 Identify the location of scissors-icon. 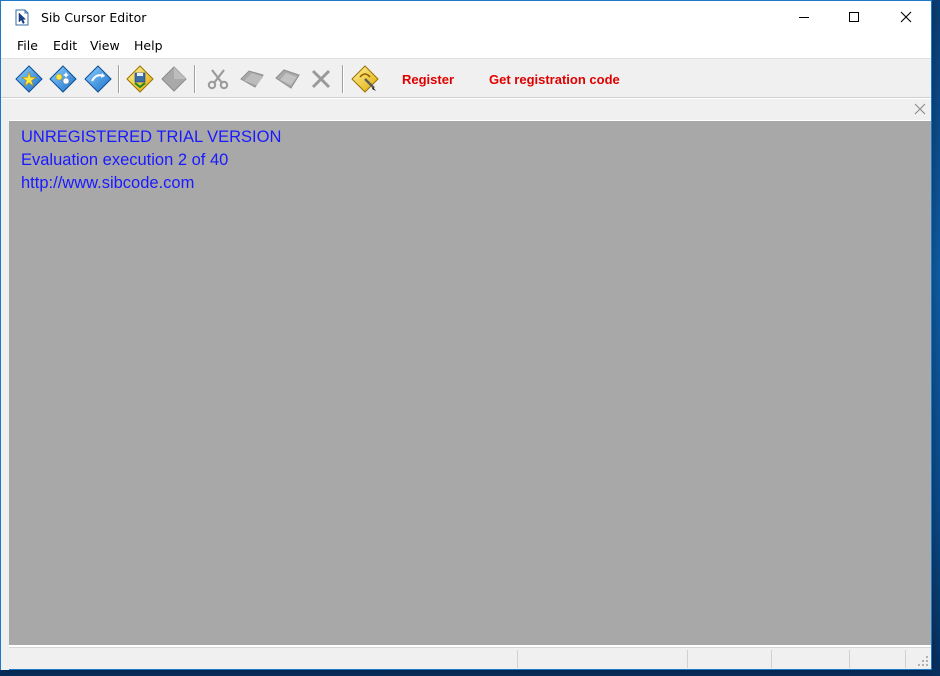
(218, 79).